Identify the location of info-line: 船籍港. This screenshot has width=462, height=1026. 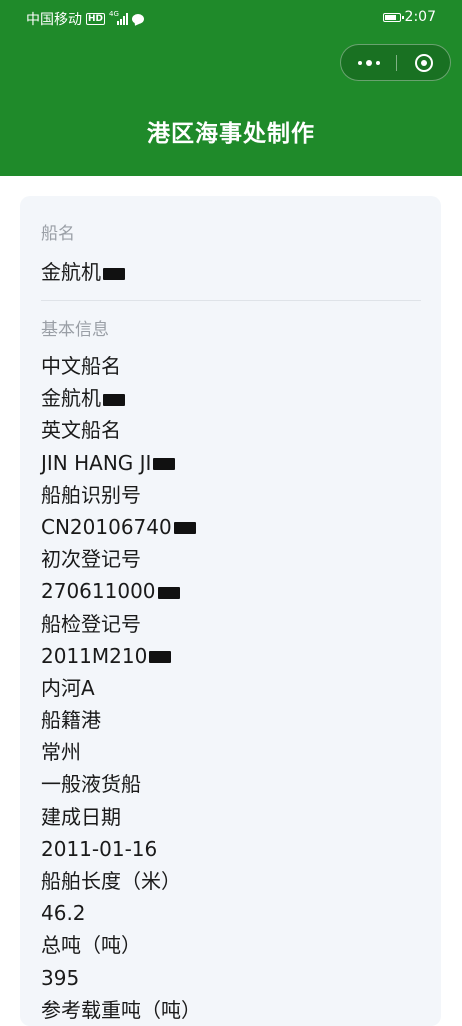
(121, 720).